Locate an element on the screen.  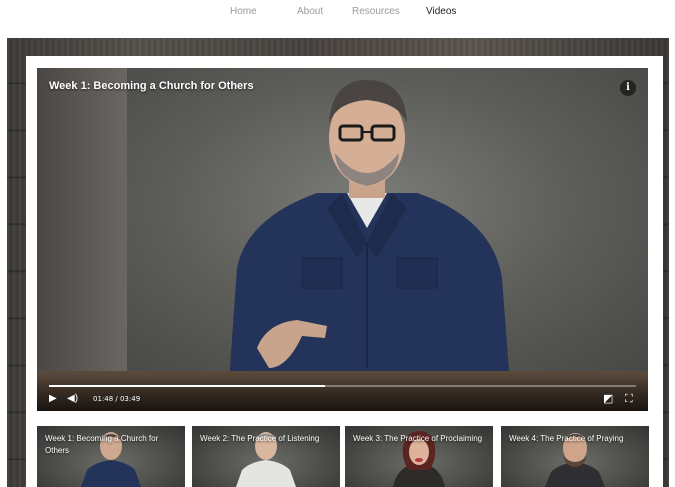
playlist-item-title: Week 3: The Practice of Proclaiming is located at coordinates (418, 438).